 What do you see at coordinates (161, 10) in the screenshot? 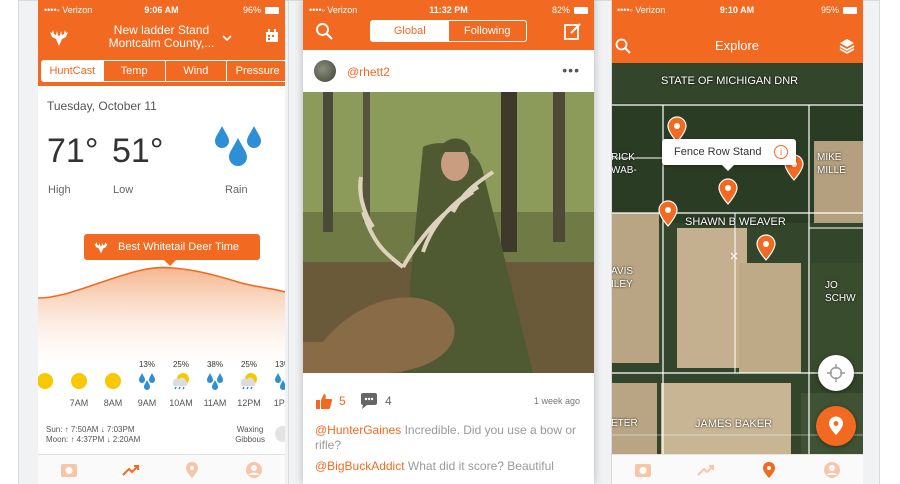
I see `status-time: 9:06 AM` at bounding box center [161, 10].